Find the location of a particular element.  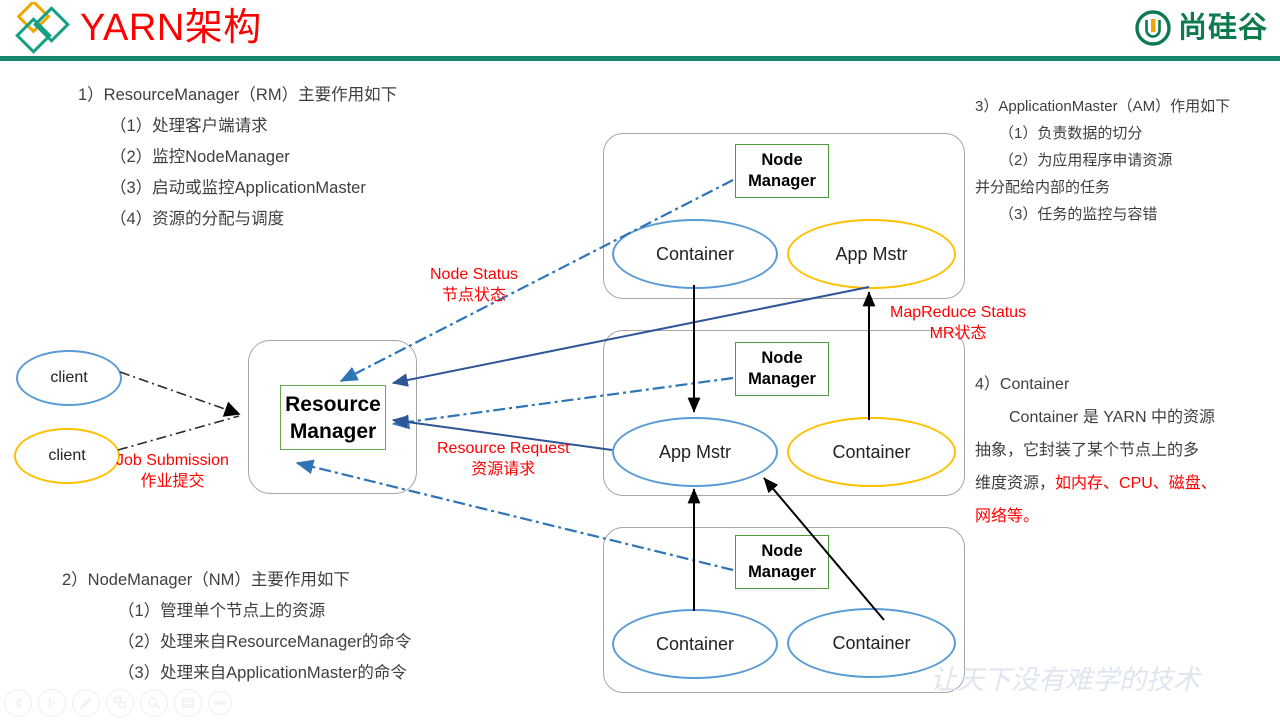

node-status-label-zh: 节点状态 is located at coordinates (474, 295).